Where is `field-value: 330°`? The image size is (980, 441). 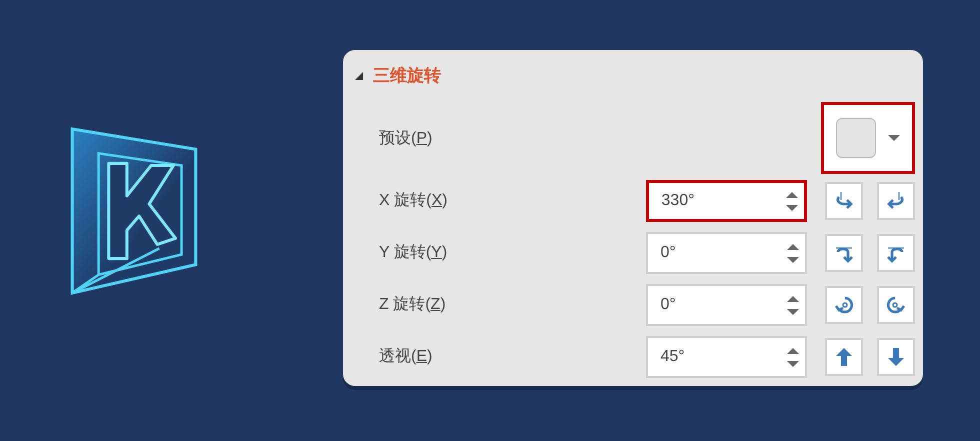
field-value: 330° is located at coordinates (677, 201).